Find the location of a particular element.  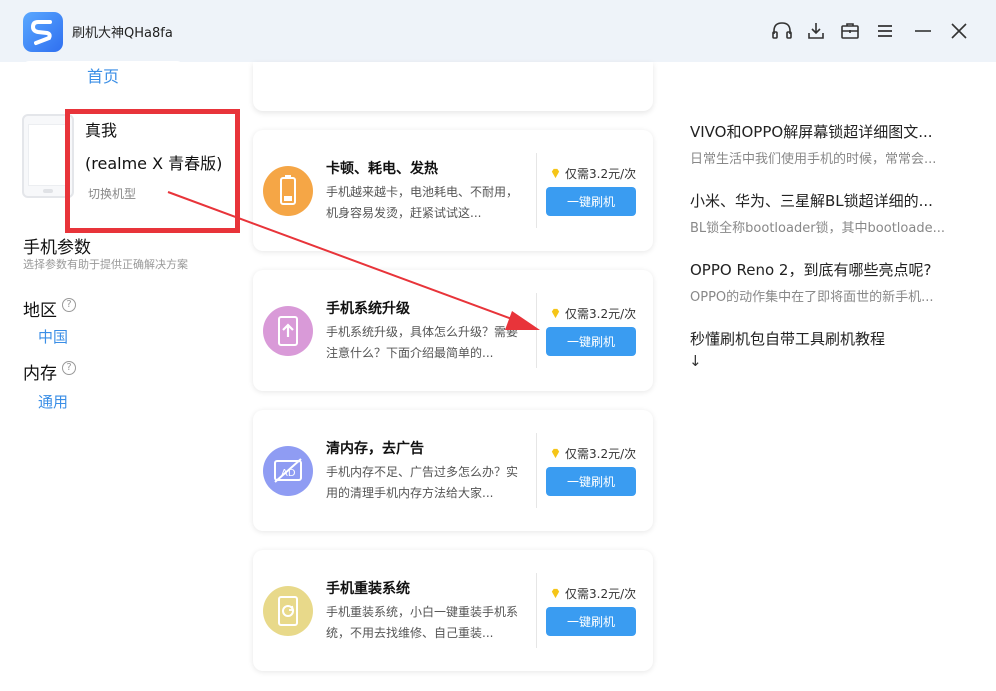

article-title: 秒懂刷机包自带工具刷机教程 is located at coordinates (787, 338).